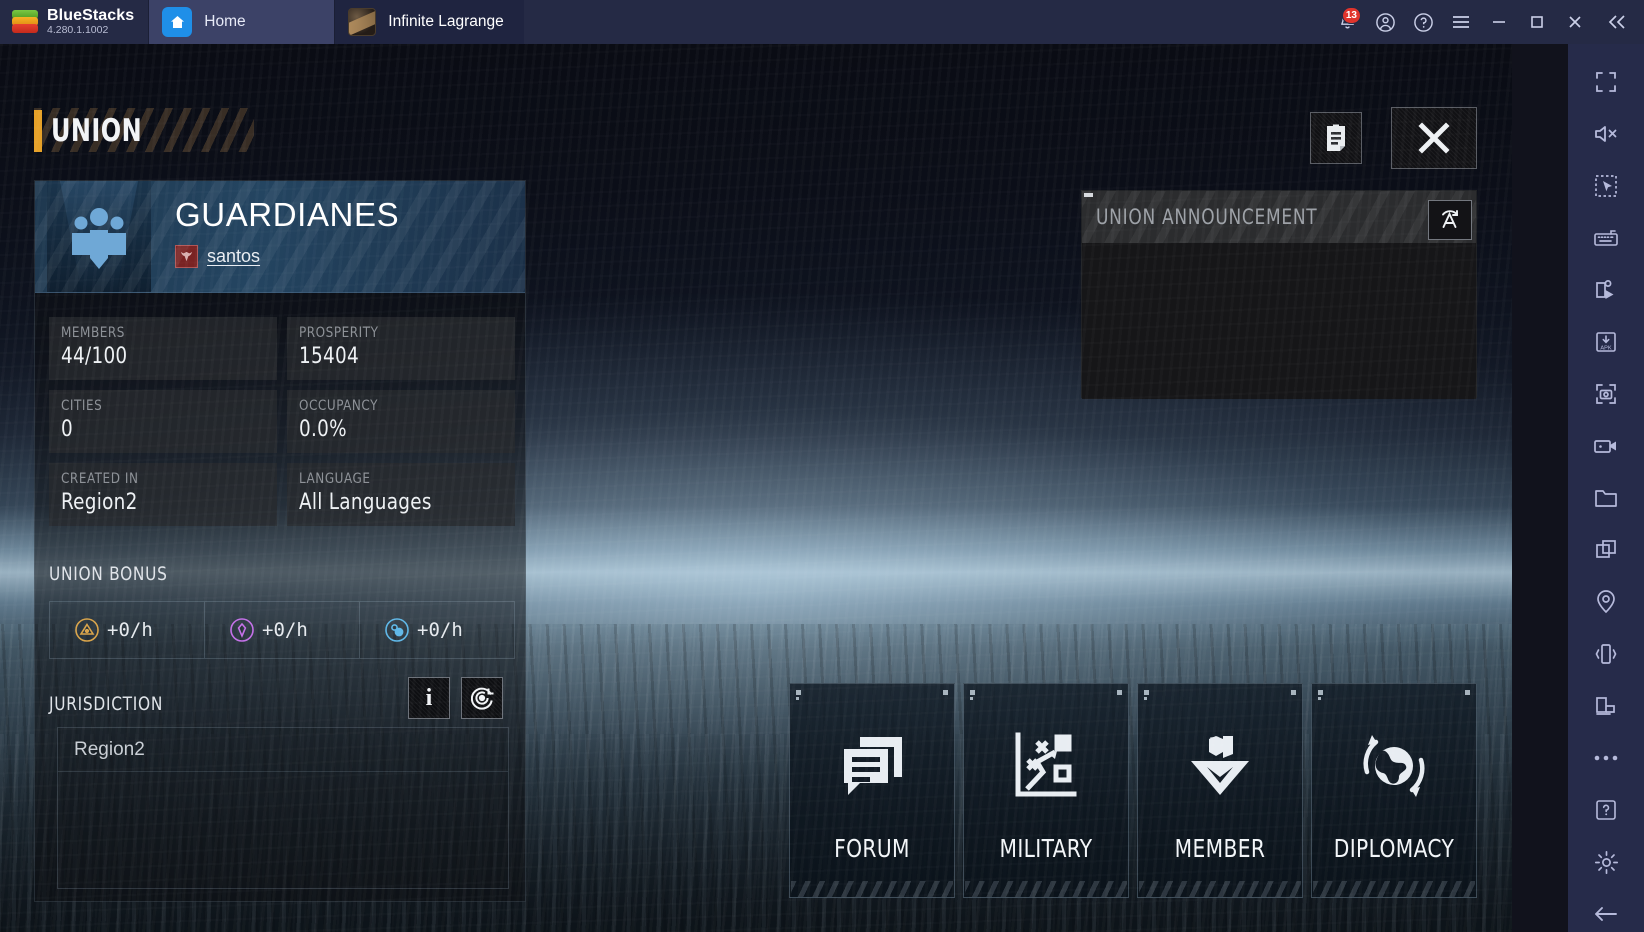 The height and width of the screenshot is (932, 1644). I want to click on macro-recorder-icon, so click(1606, 290).